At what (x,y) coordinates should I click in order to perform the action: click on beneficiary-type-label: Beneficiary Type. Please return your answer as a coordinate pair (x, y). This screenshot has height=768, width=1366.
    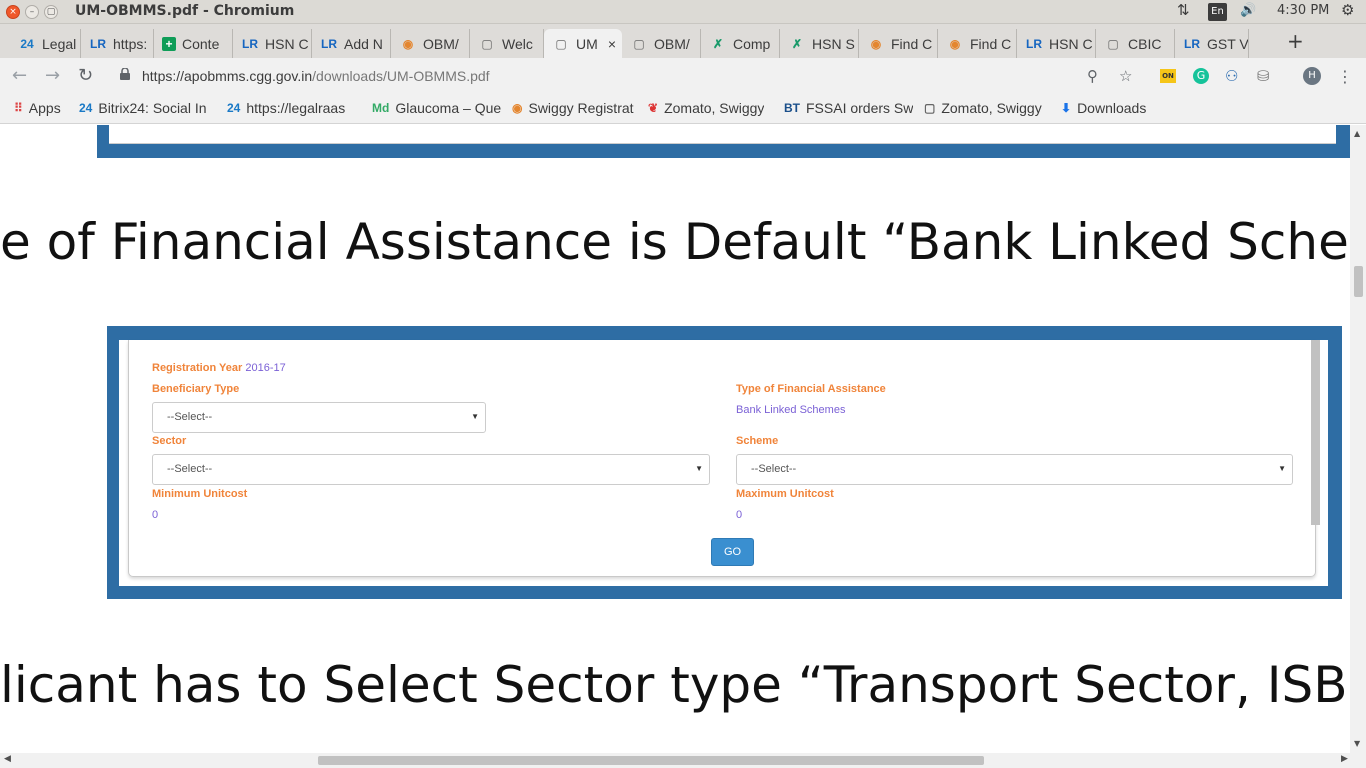
    Looking at the image, I should click on (196, 389).